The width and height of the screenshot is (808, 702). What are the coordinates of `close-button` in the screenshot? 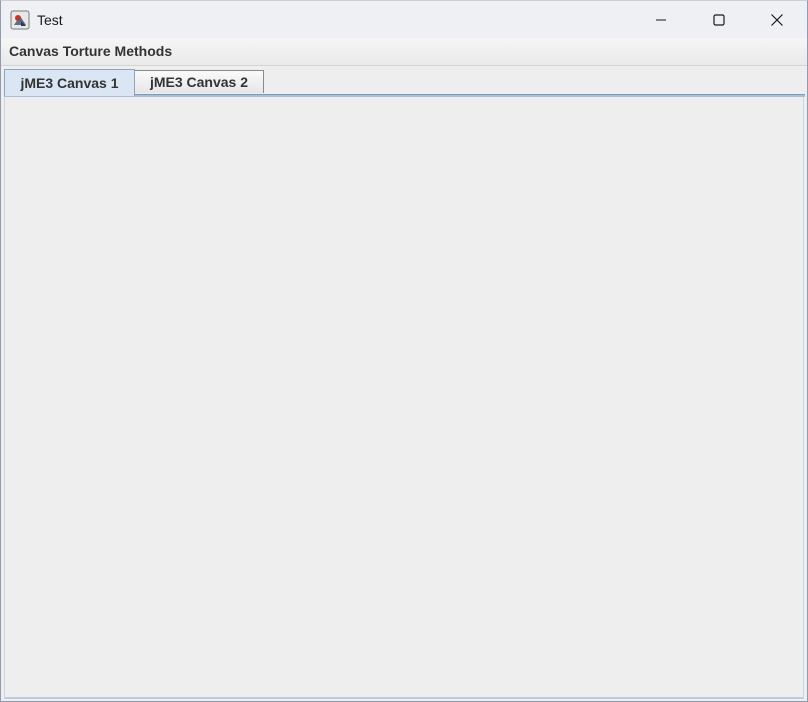 It's located at (777, 19).